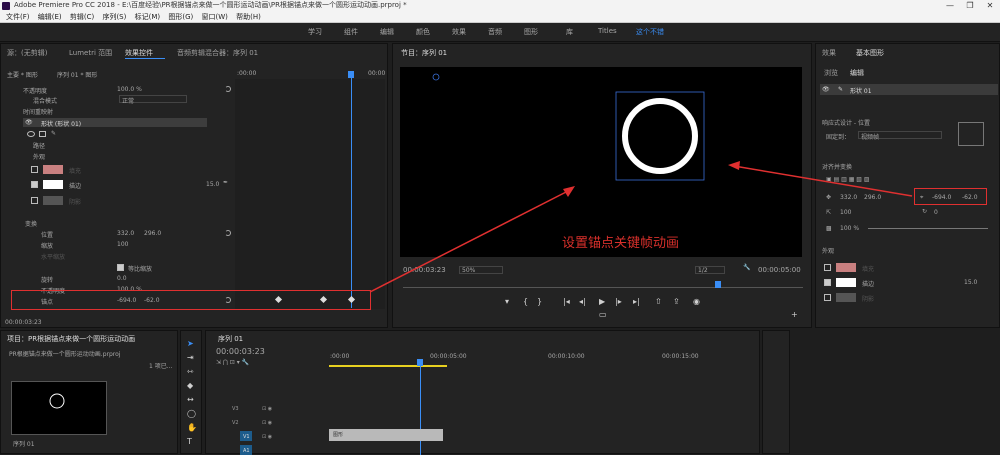  What do you see at coordinates (29, 122) in the screenshot?
I see `eye-icon: 👁` at bounding box center [29, 122].